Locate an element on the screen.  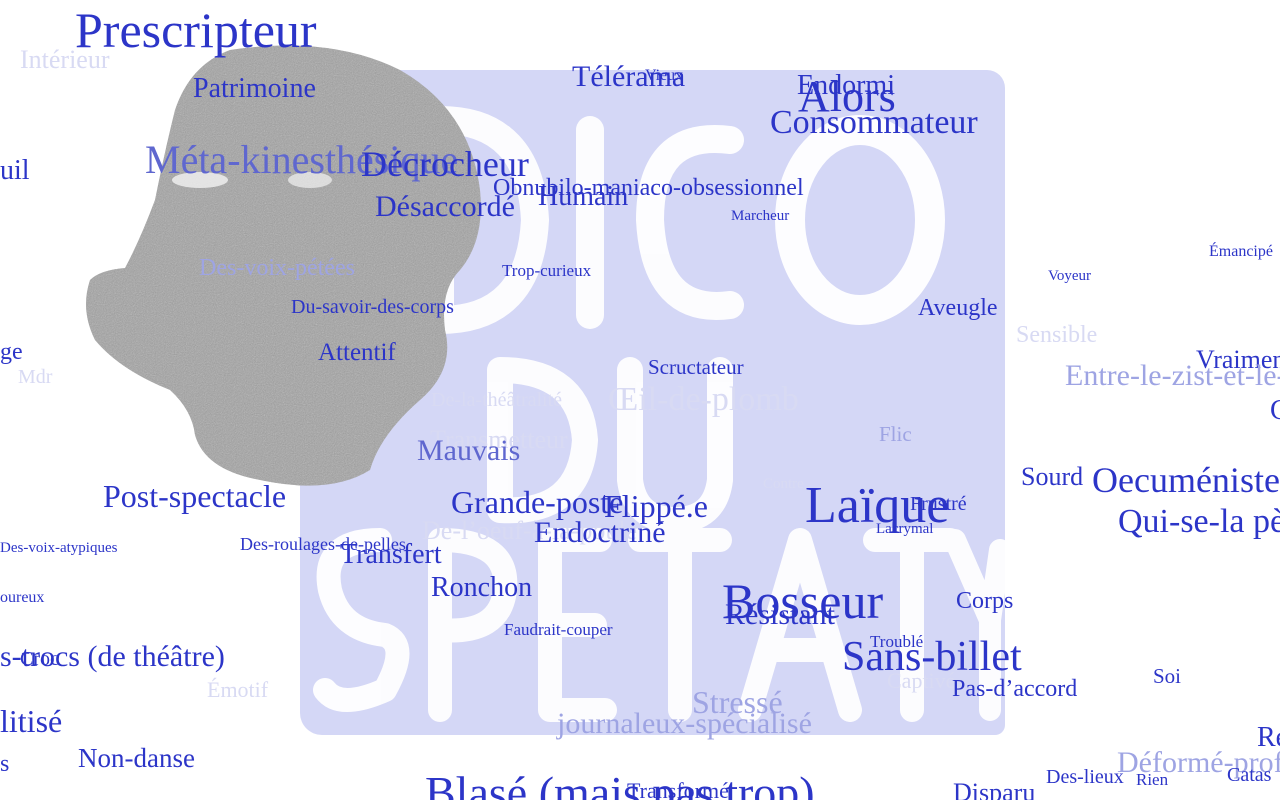
word-aveugle: Aveugle is located at coordinates (958, 308).